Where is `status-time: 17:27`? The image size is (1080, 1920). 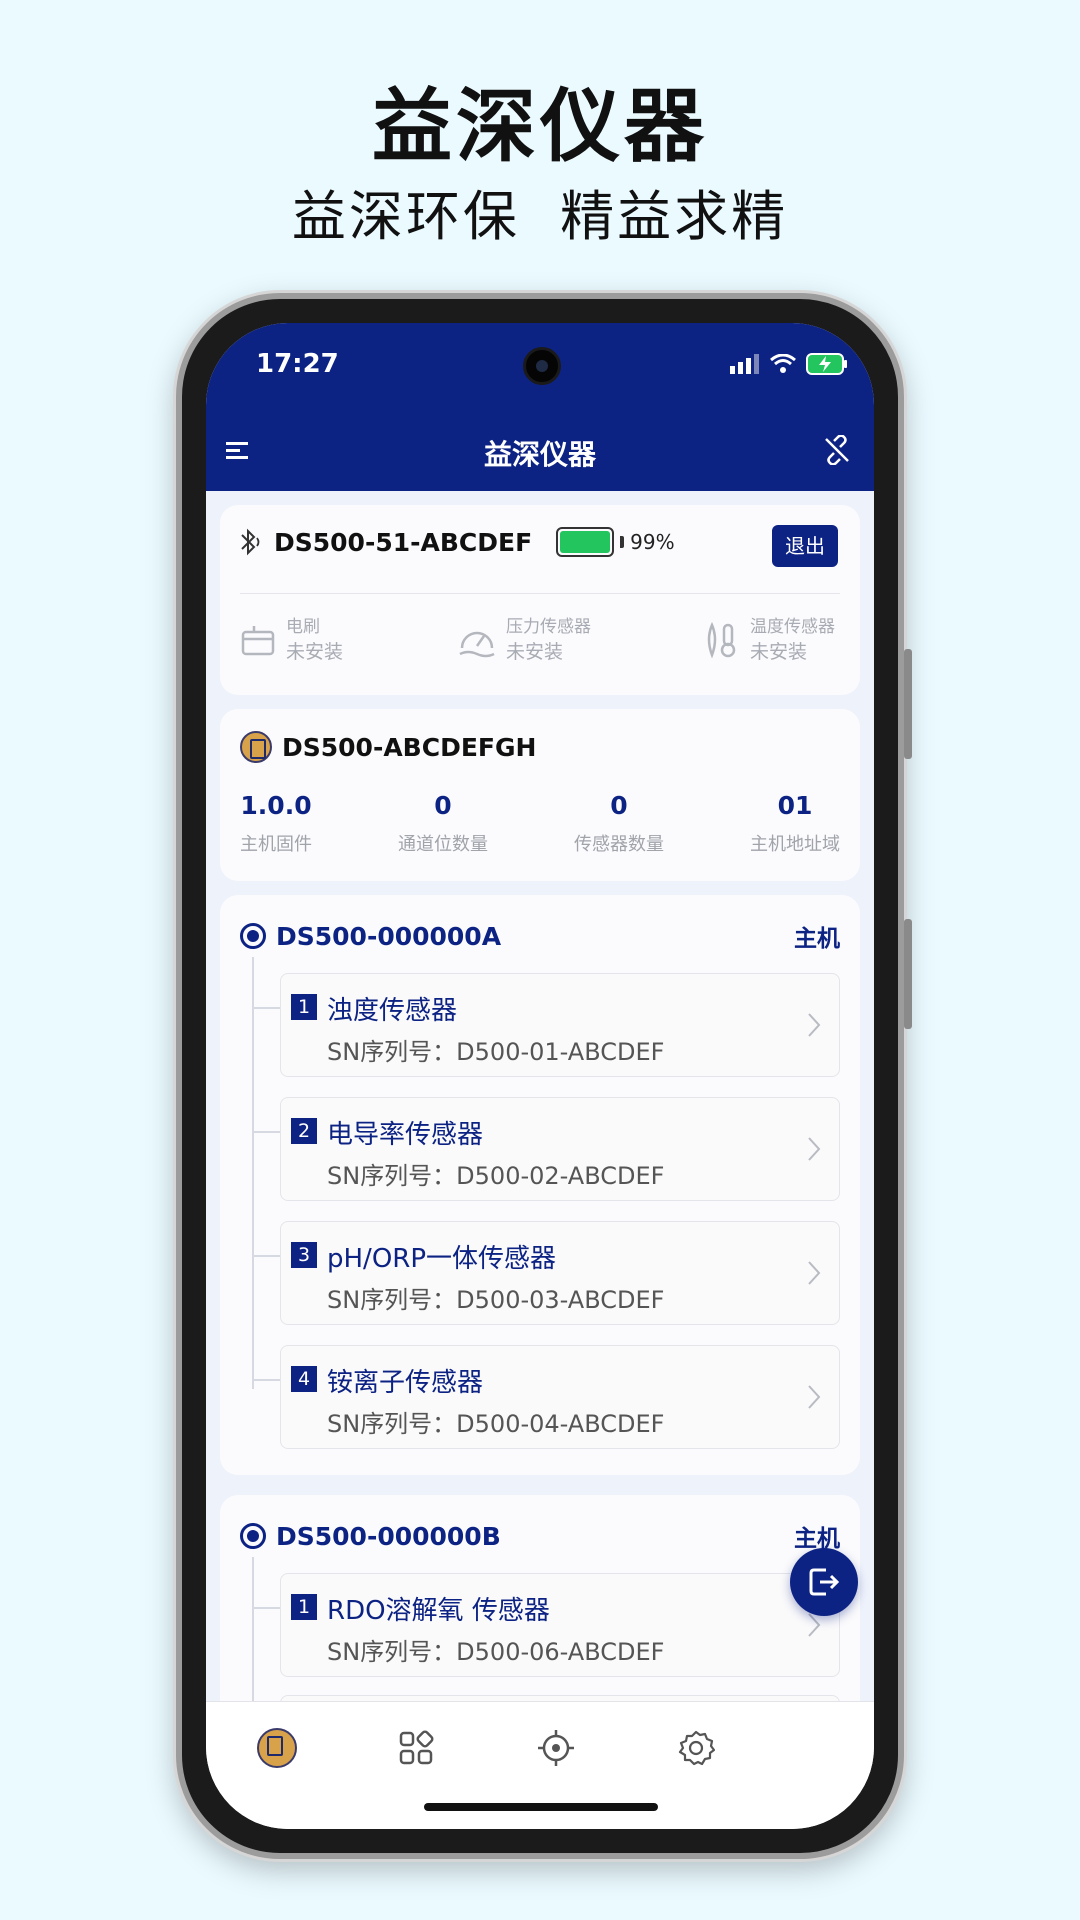
status-time: 17:27 is located at coordinates (297, 364).